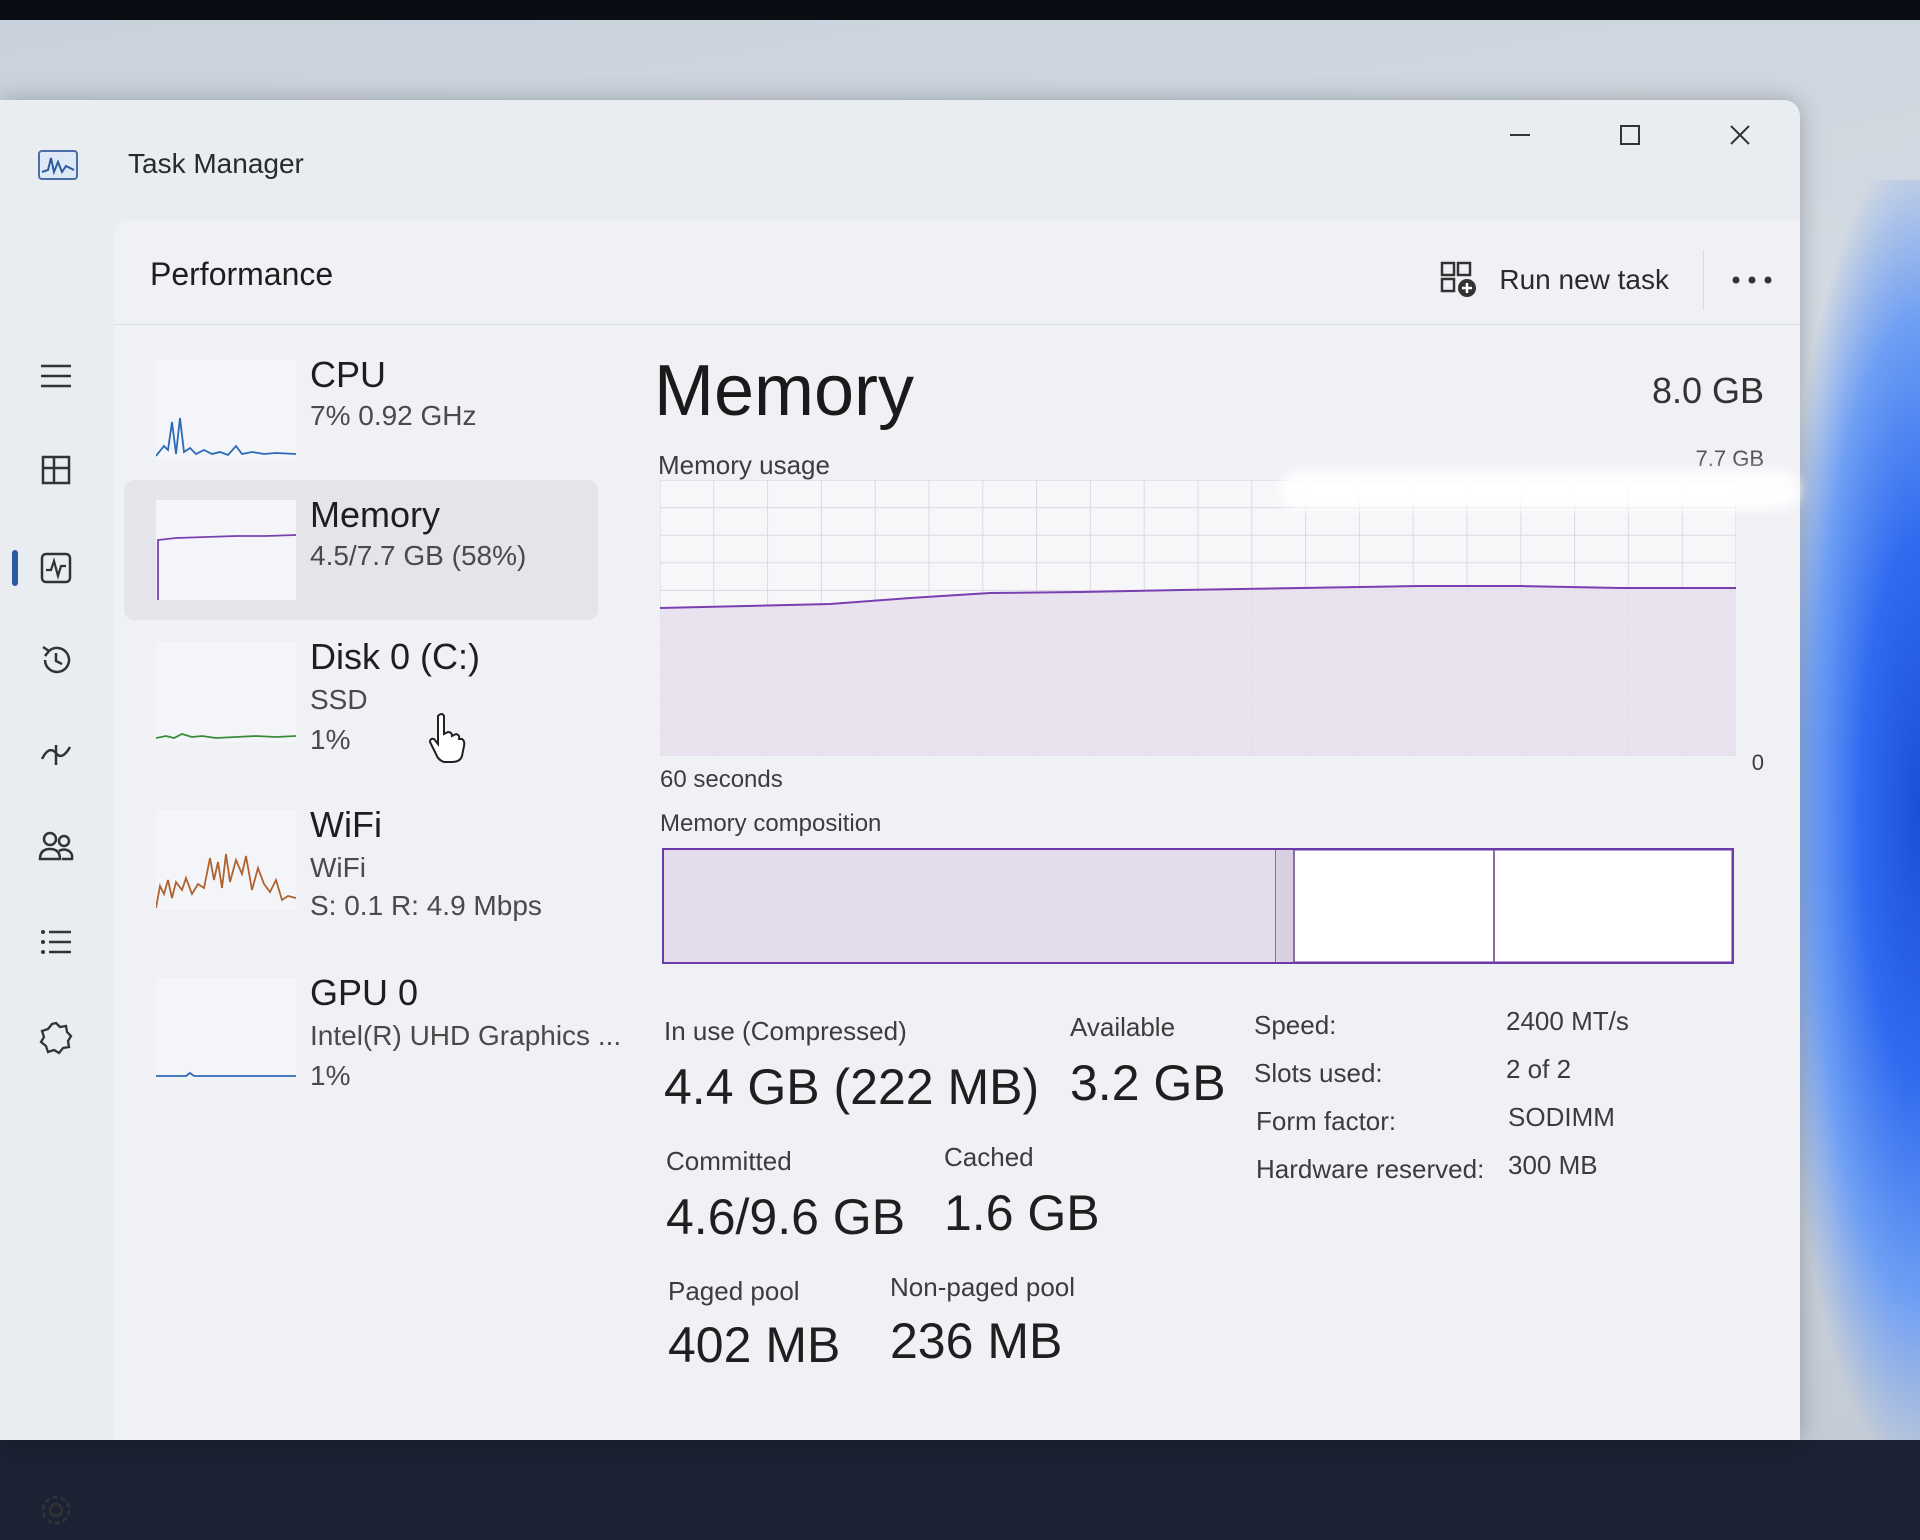  Describe the element at coordinates (226, 692) in the screenshot. I see `disk-thumbnail-graph` at that location.